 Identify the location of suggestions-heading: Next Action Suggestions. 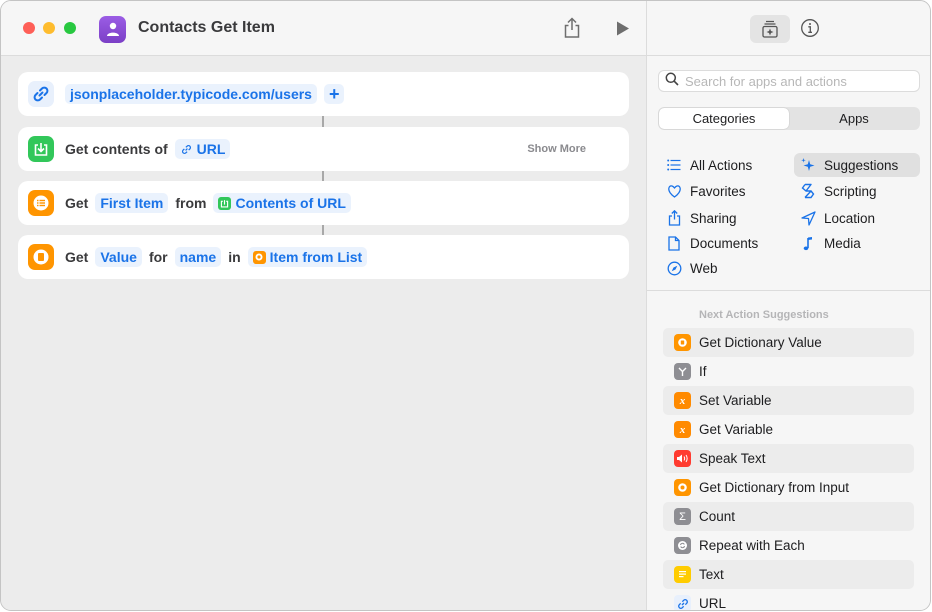
(764, 315).